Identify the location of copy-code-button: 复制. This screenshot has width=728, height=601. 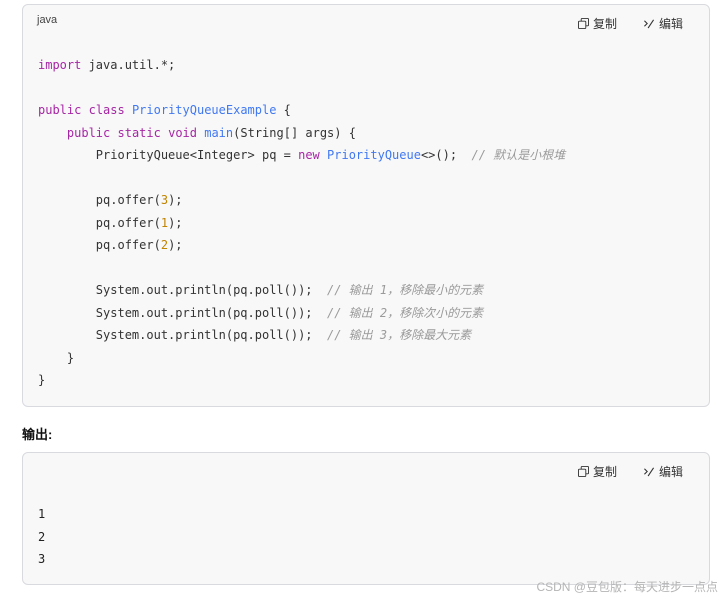
(597, 23).